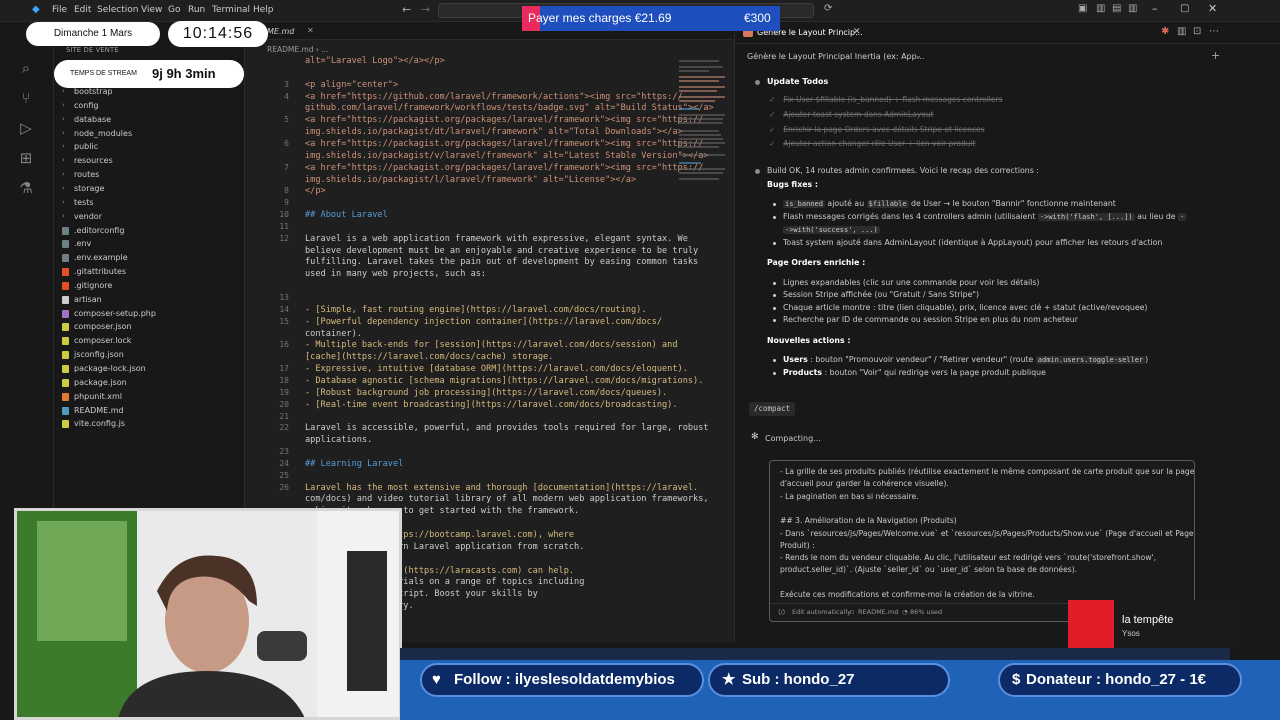 Image resolution: width=1280 pixels, height=720 pixels. What do you see at coordinates (26, 98) in the screenshot?
I see `source-control-icon: ⑂` at bounding box center [26, 98].